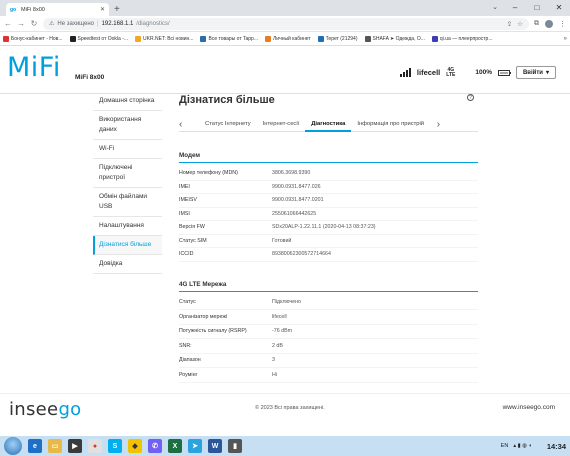  Describe the element at coordinates (127, 264) in the screenshot. I see `sidebar-item: Довідка` at that location.